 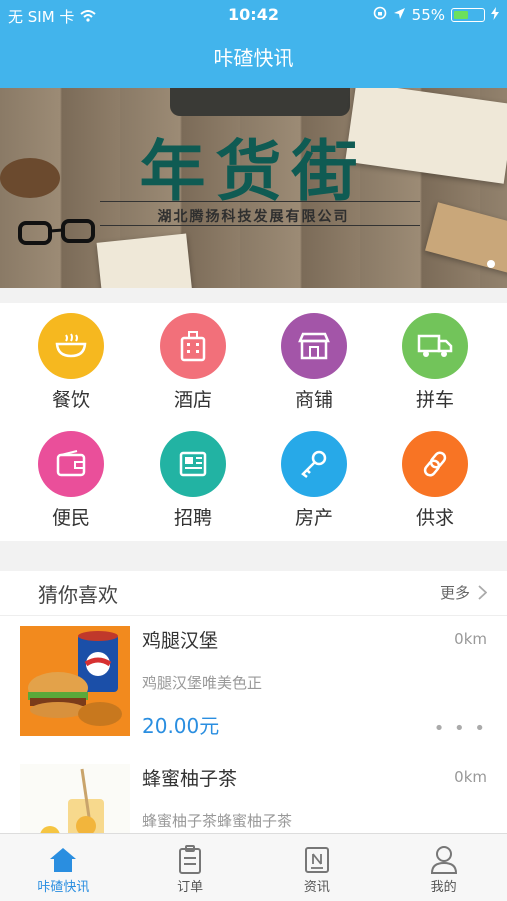 What do you see at coordinates (63, 860) in the screenshot?
I see `home-icon` at bounding box center [63, 860].